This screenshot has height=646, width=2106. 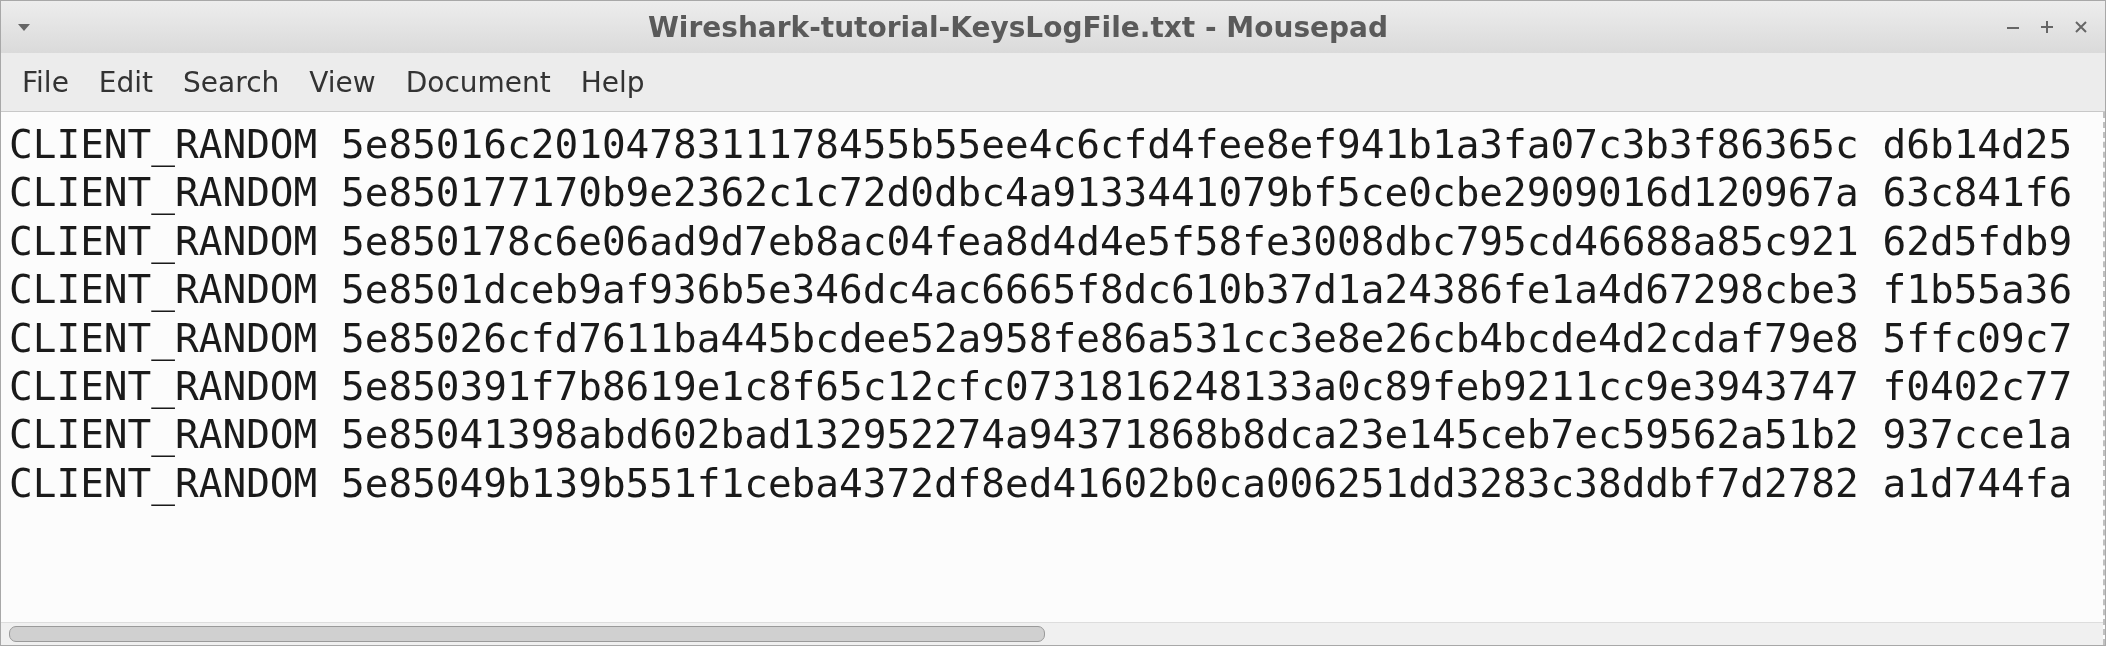 What do you see at coordinates (1041, 289) in the screenshot?
I see `text-line: CLIENT_RANDOM 5e8501dceb9af936b5e346dc4ac6665f8dc610b37d1a24386fe1a4d67298cbe3 f1b55a36` at bounding box center [1041, 289].